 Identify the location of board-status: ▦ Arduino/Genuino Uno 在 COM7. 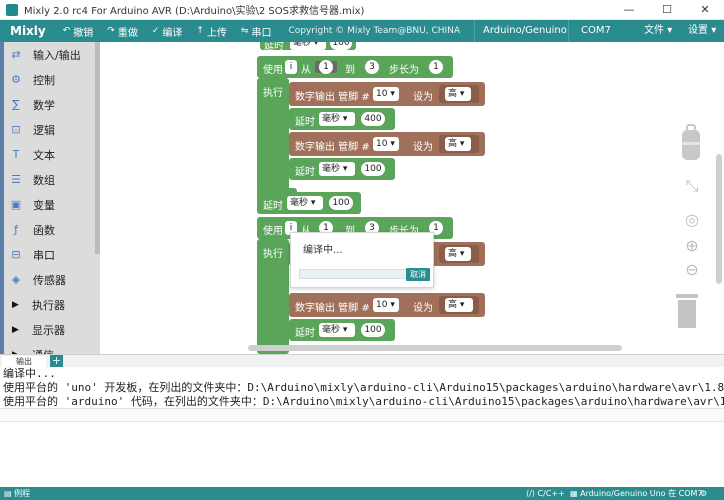
(636, 493).